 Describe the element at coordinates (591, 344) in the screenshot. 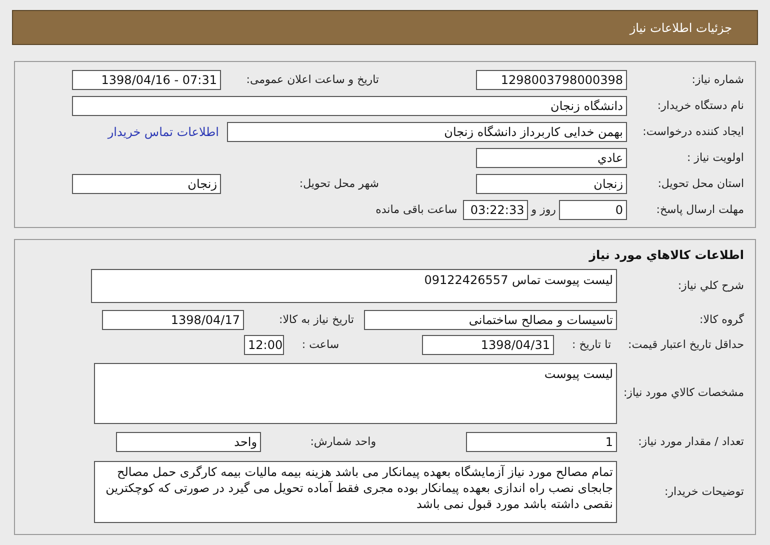

I see `field-label: تا تاریخ :` at that location.